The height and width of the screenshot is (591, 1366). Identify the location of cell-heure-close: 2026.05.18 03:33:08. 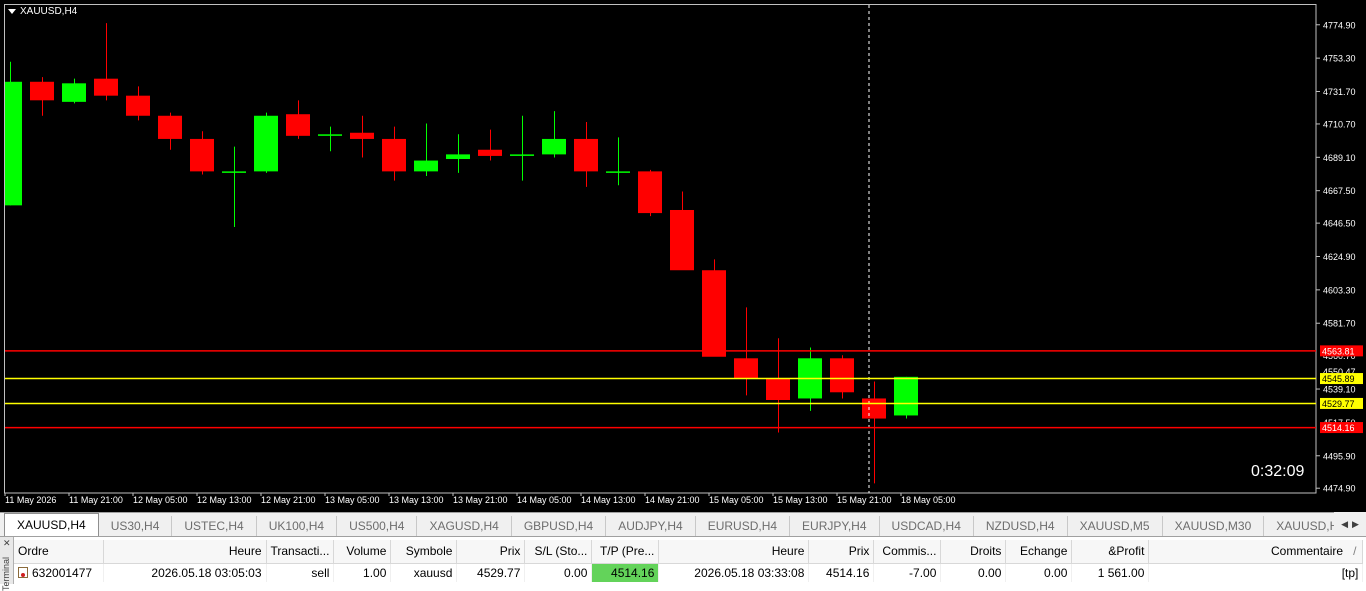
(734, 572).